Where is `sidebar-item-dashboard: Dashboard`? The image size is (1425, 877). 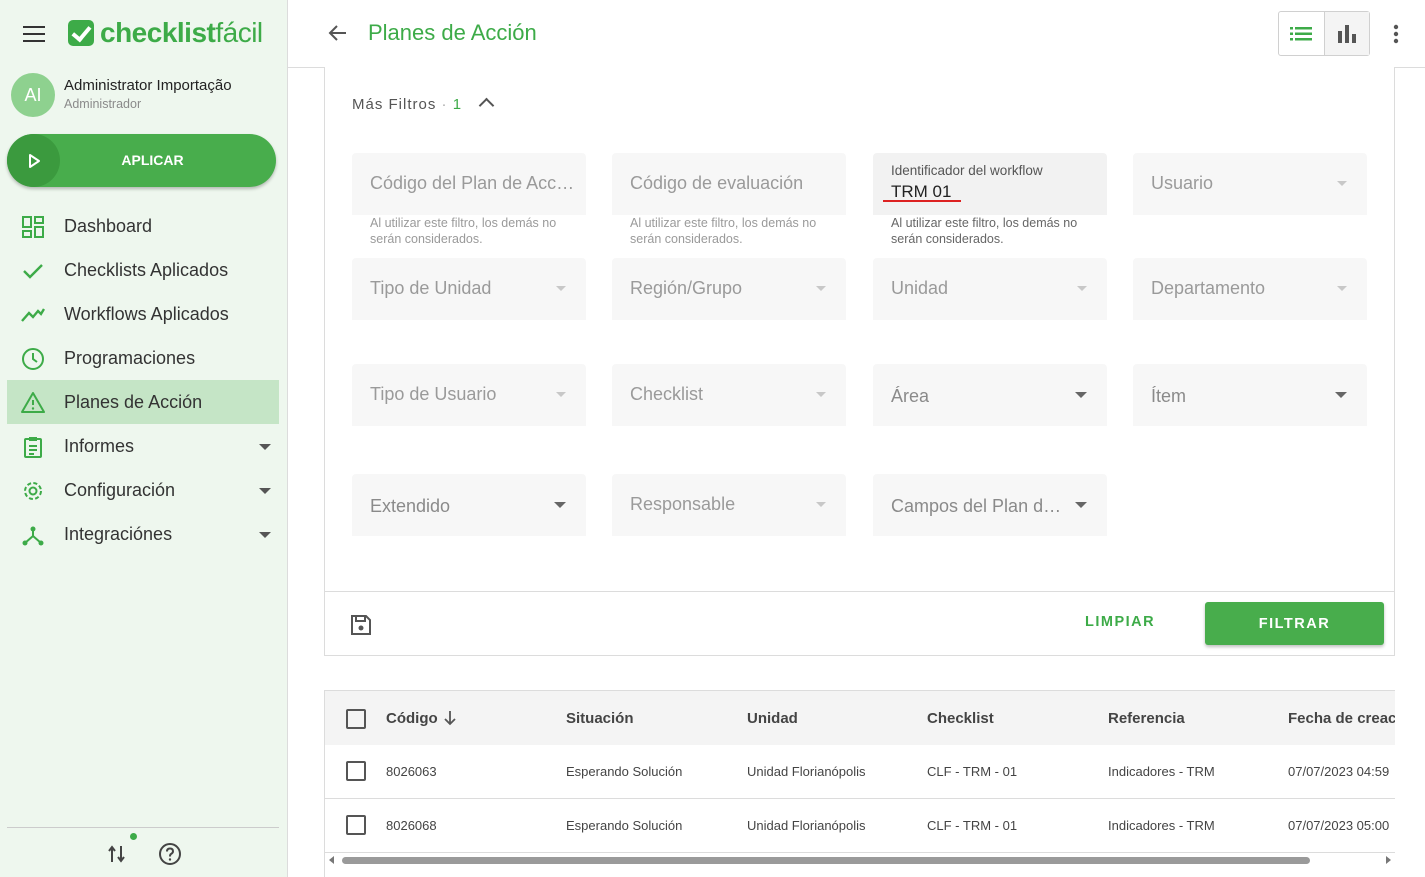
sidebar-item-dashboard: Dashboard is located at coordinates (143, 226).